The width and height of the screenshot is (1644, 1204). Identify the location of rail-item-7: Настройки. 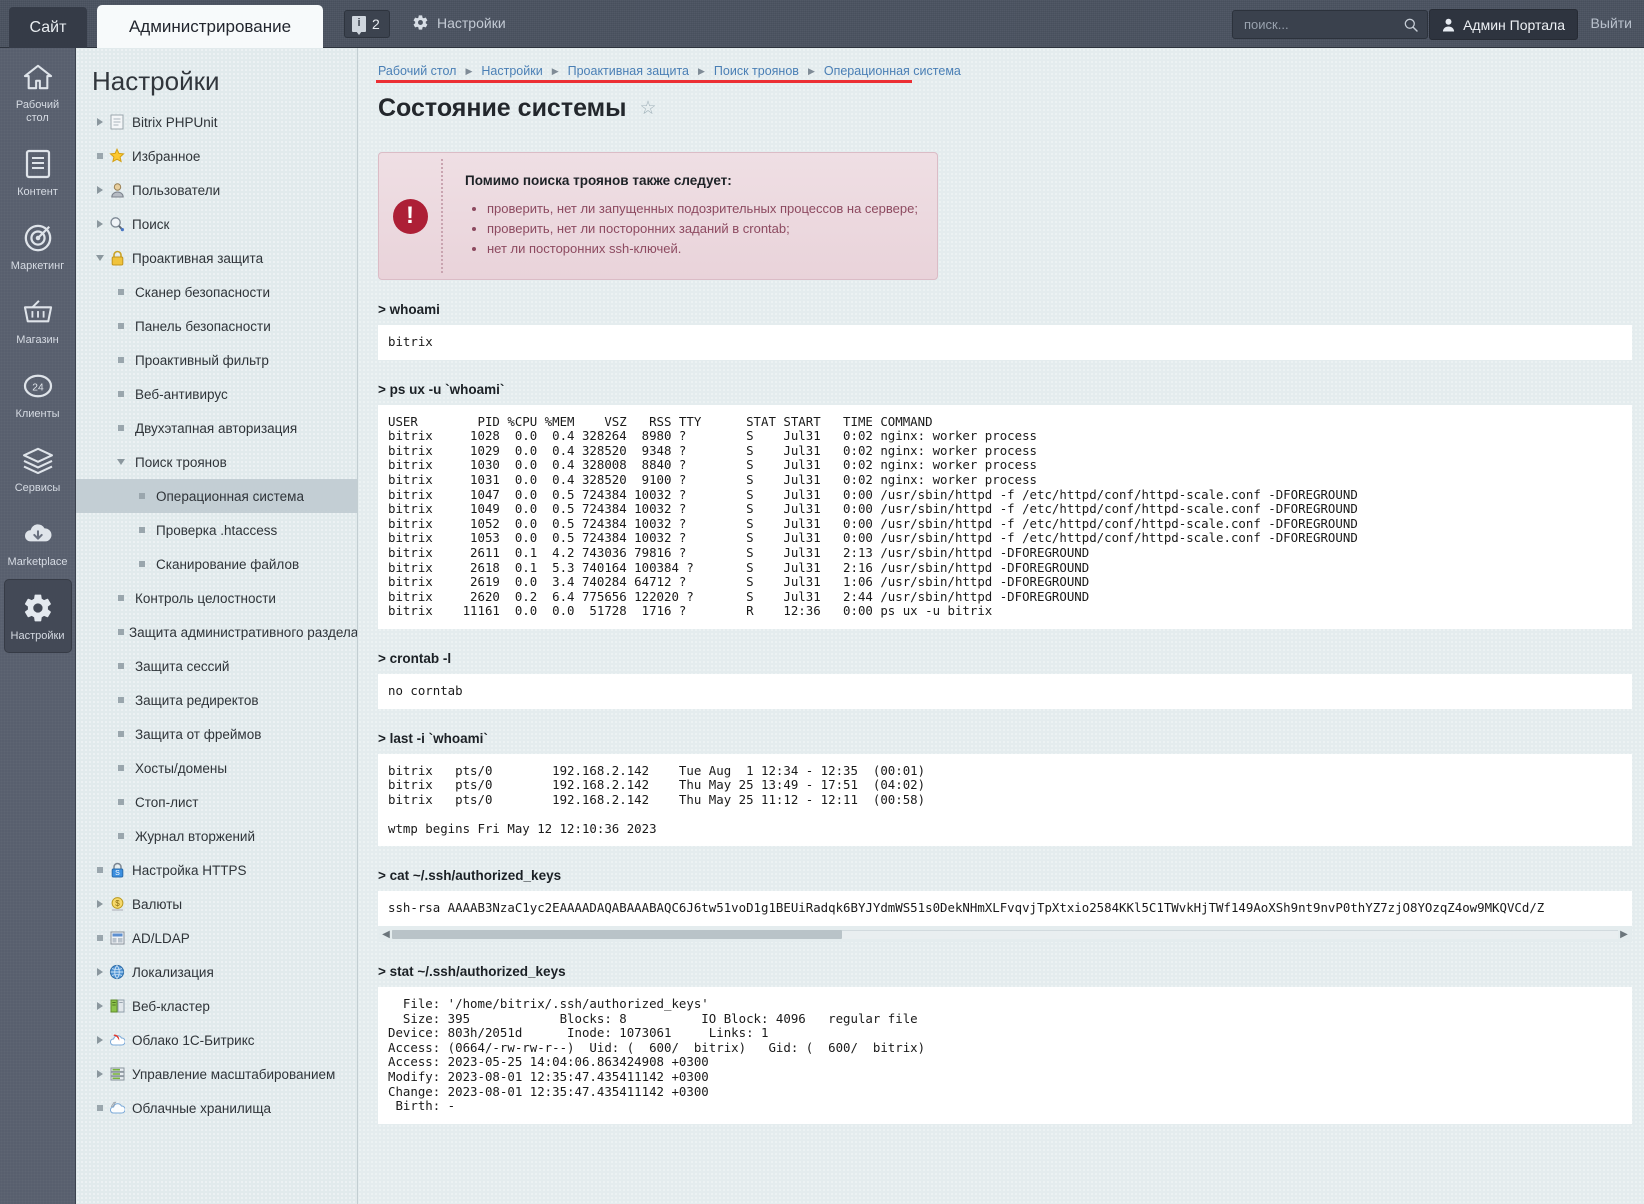
(37, 616).